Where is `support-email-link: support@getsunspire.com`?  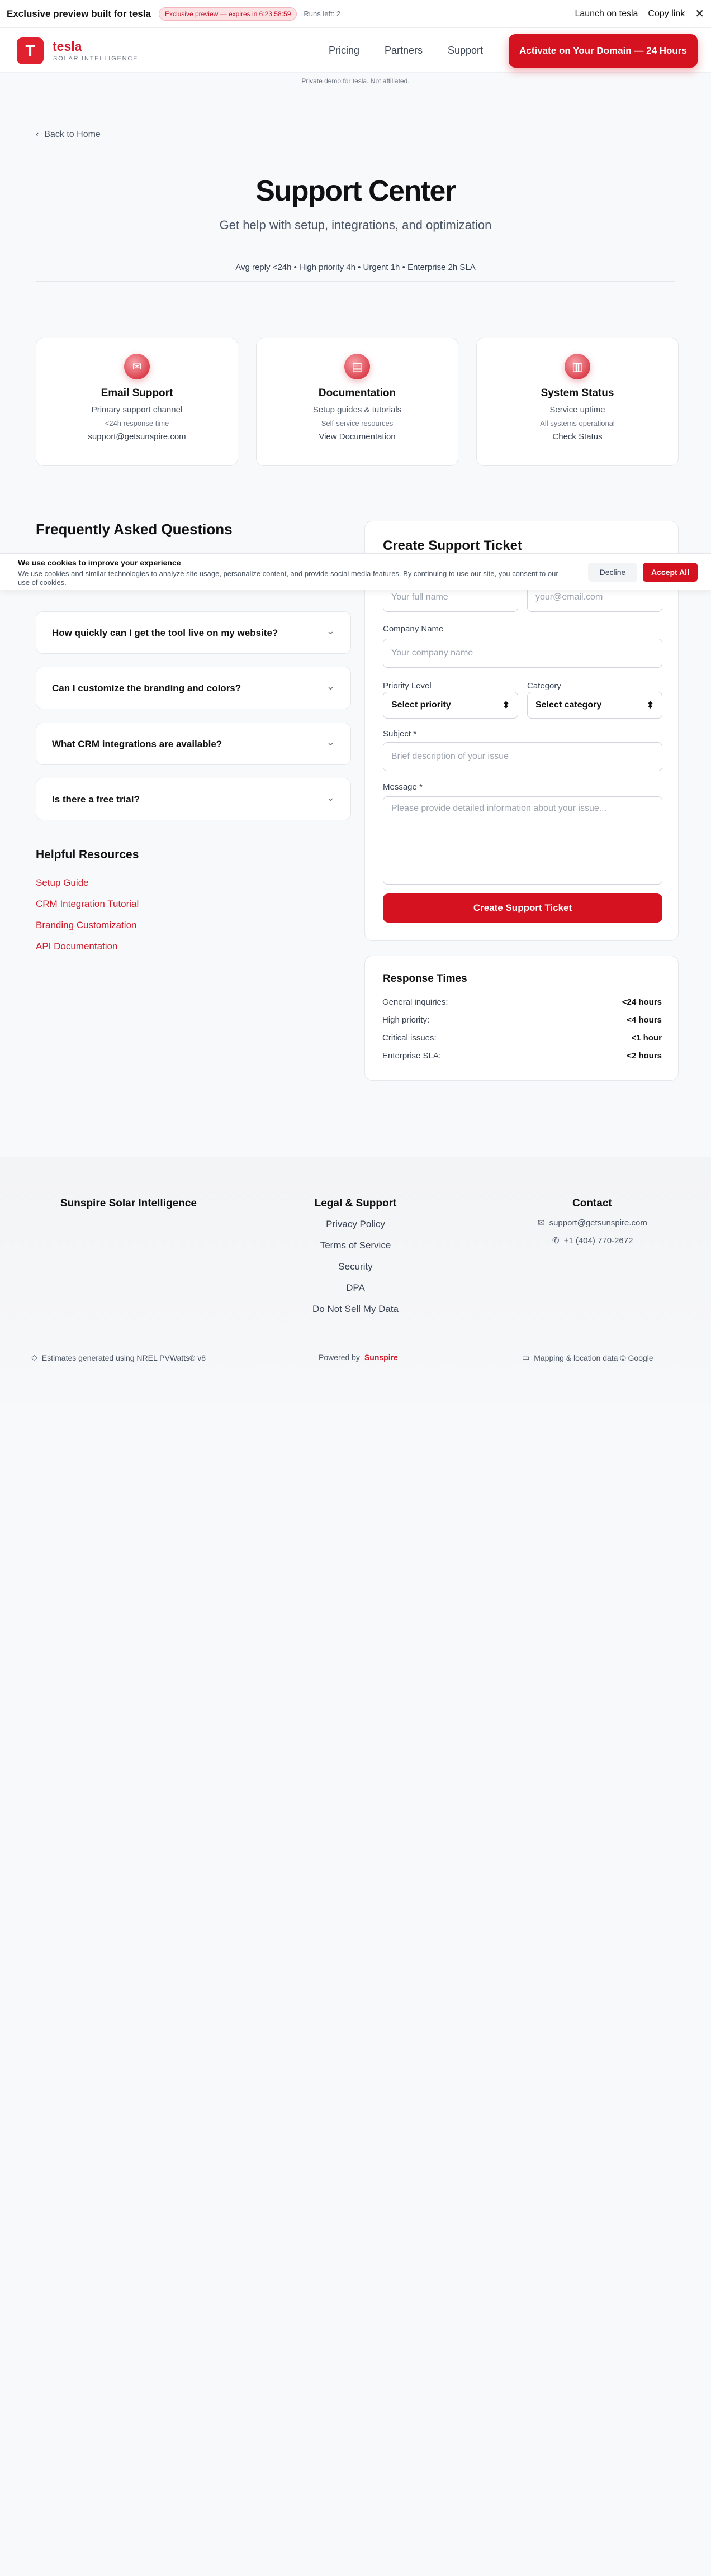 support-email-link: support@getsunspire.com is located at coordinates (137, 437).